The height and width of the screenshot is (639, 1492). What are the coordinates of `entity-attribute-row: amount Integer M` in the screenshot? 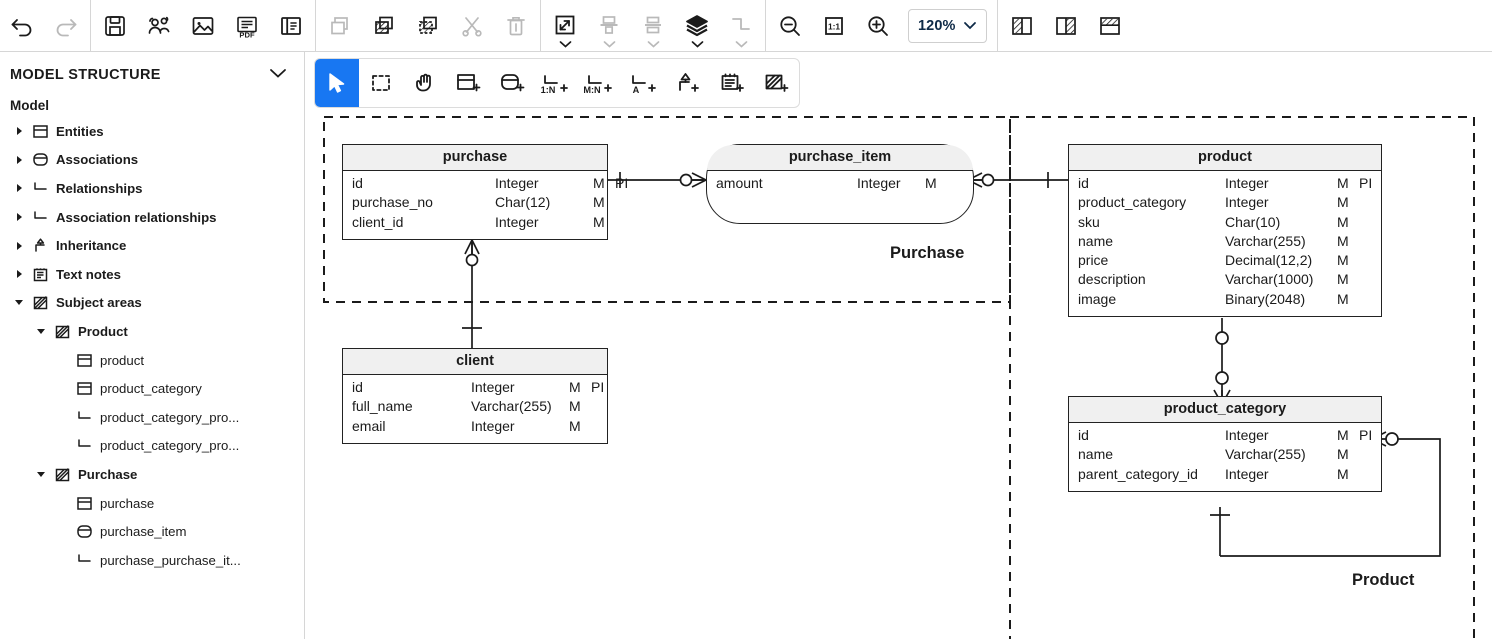 It's located at (840, 184).